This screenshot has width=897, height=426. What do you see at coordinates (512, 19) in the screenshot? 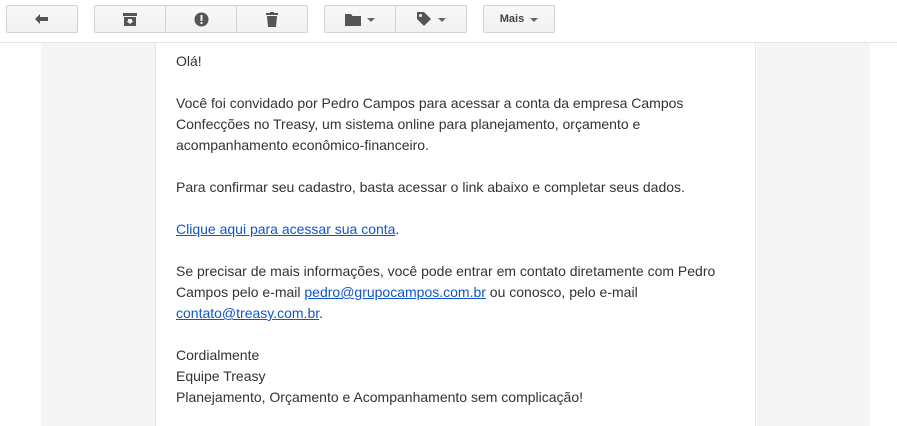
I see `more-button-label: Mais` at bounding box center [512, 19].